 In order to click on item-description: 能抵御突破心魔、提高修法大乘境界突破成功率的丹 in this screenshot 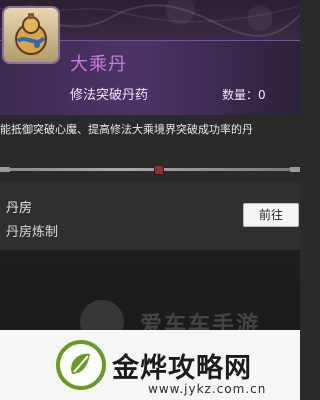, I will do `click(126, 129)`.